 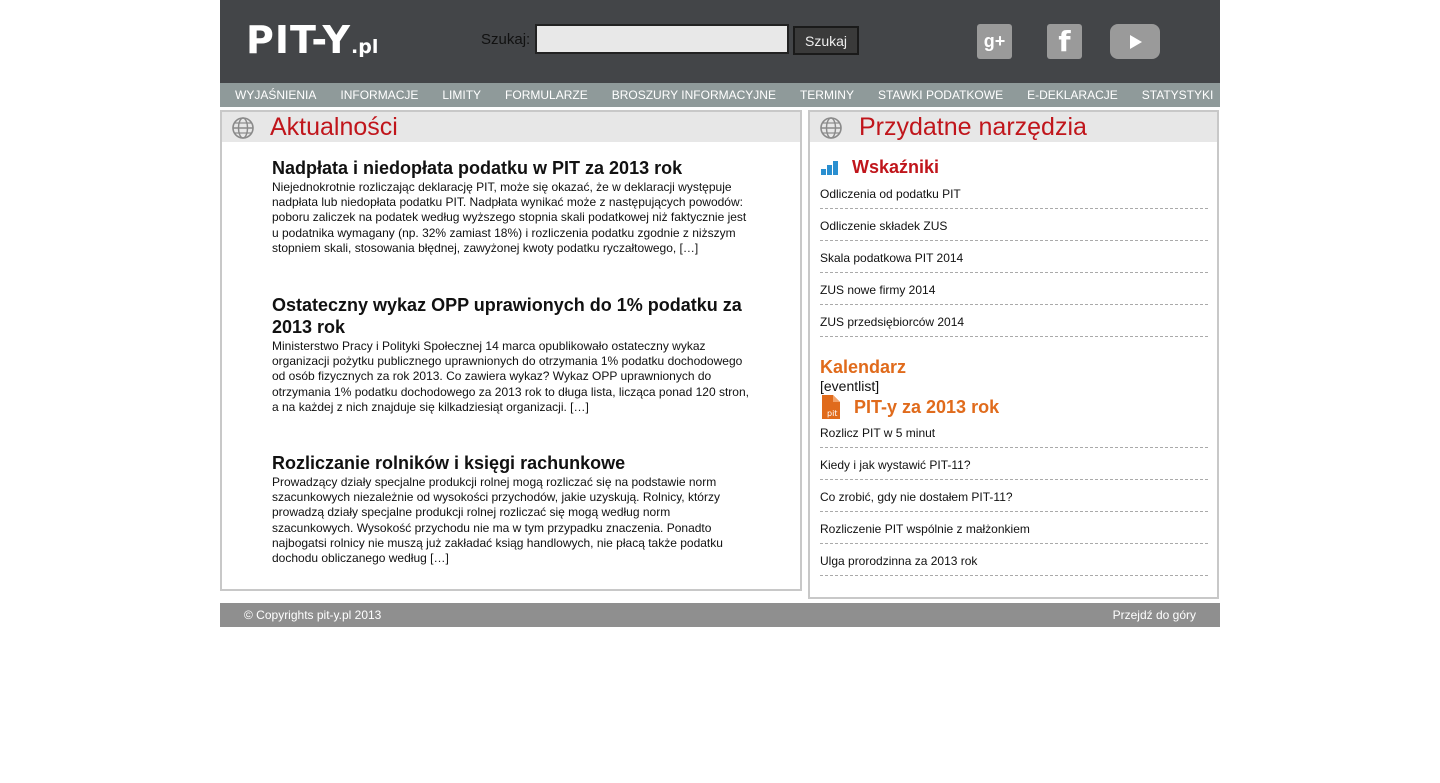 I want to click on list-item: Skala podatkowa PIT 2014, so click(x=1014, y=257).